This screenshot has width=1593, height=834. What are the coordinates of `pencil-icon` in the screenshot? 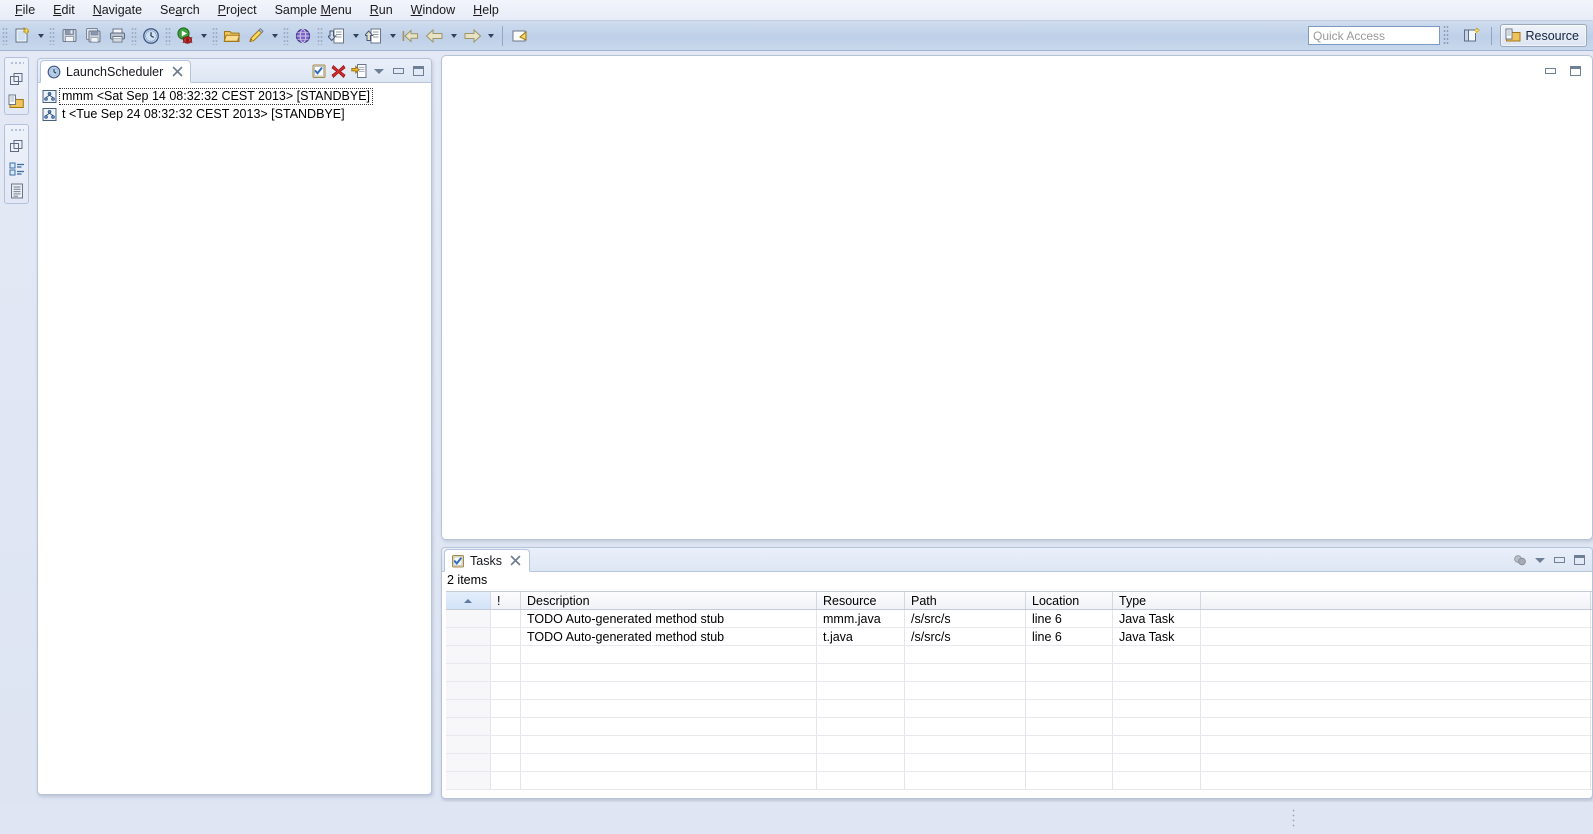 It's located at (256, 36).